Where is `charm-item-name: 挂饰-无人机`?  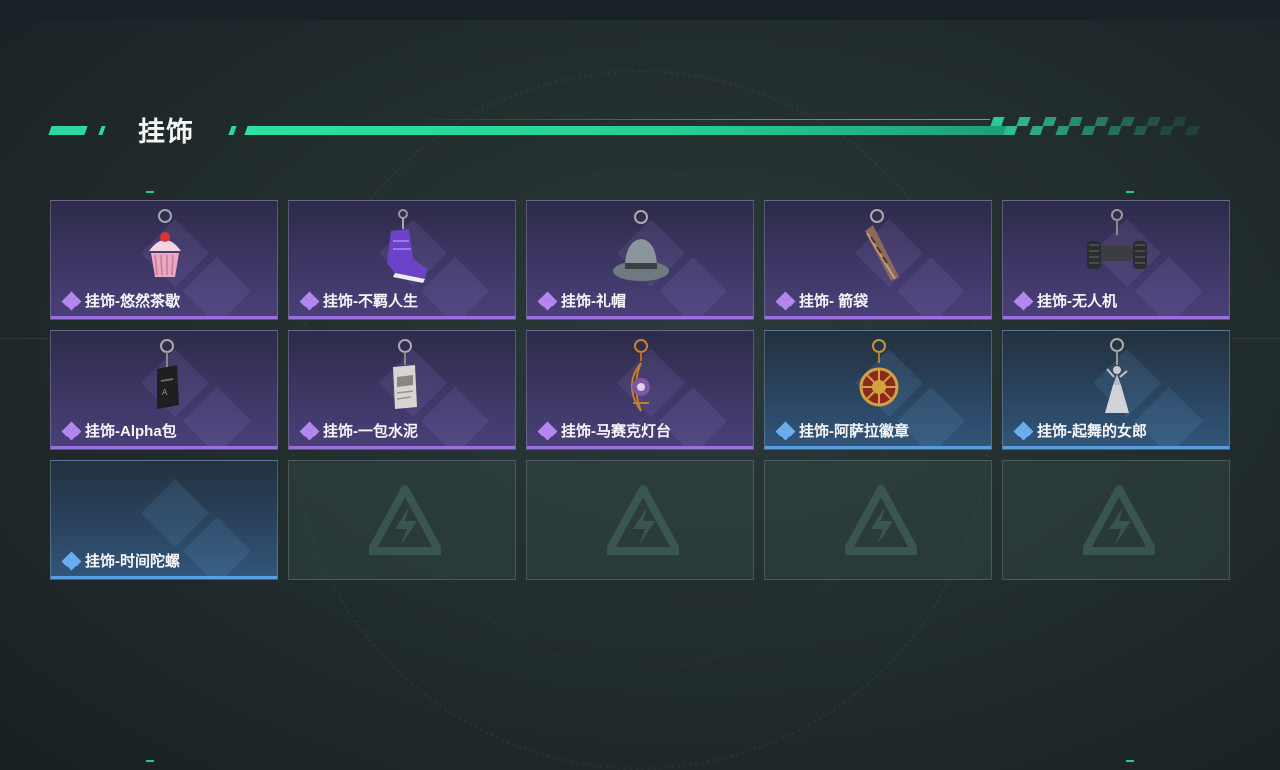
charm-item-name: 挂饰-无人机 is located at coordinates (1077, 301).